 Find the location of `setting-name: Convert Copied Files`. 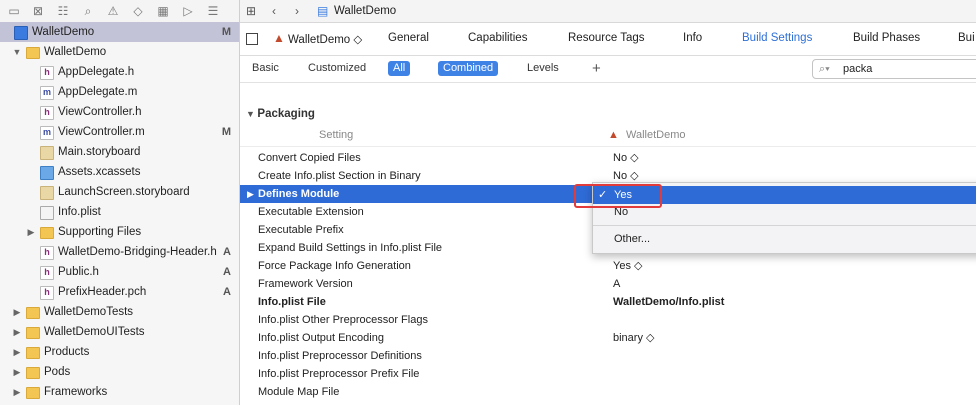

setting-name: Convert Copied Files is located at coordinates (309, 158).